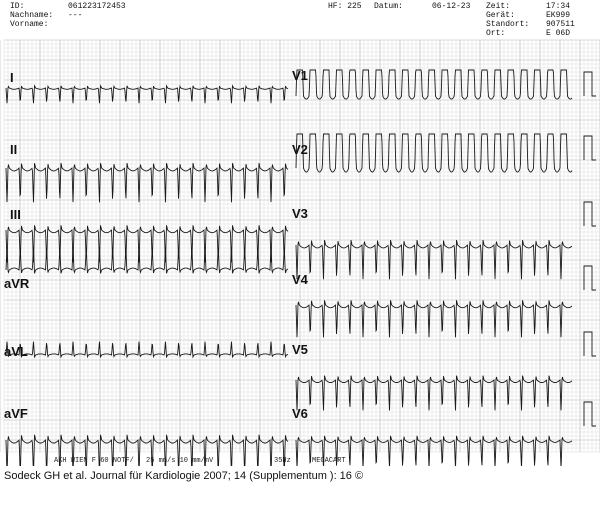 The image size is (600, 526). What do you see at coordinates (434, 84) in the screenshot?
I see `trace-lead-v1` at bounding box center [434, 84].